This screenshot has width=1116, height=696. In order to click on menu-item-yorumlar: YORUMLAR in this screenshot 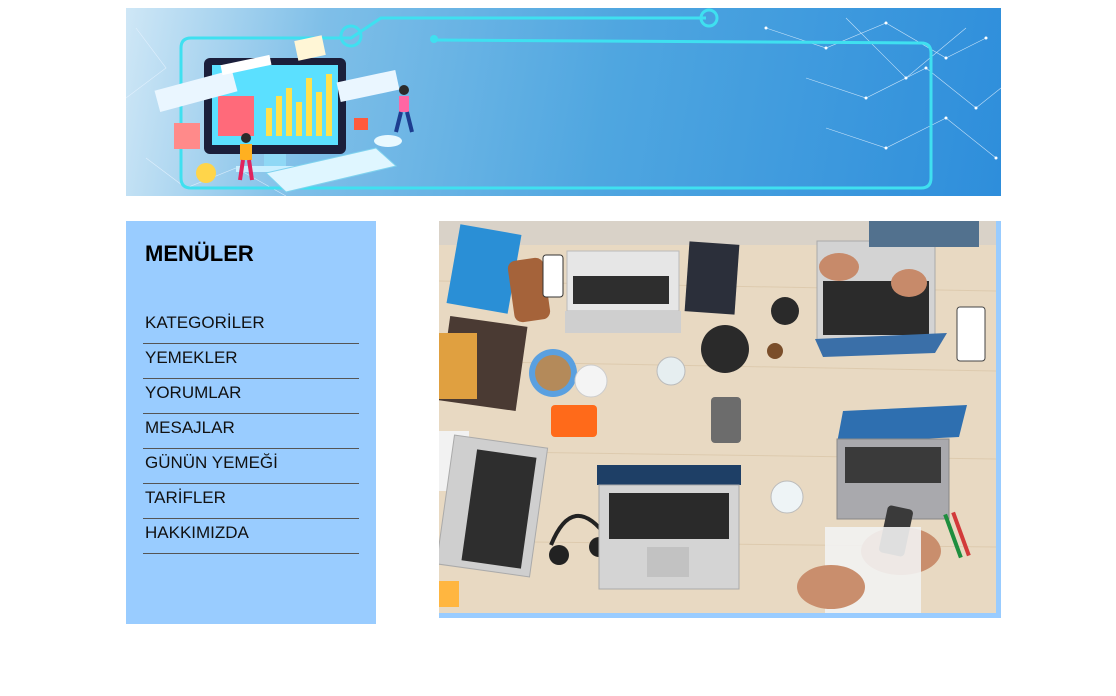, I will do `click(251, 396)`.